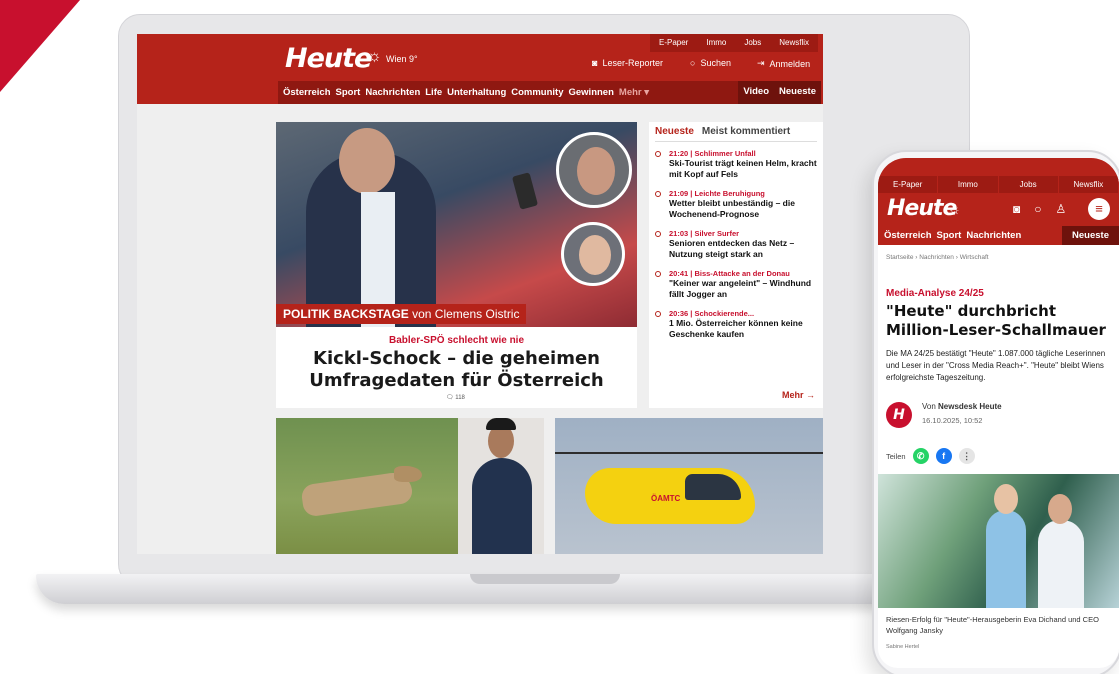 This screenshot has height=674, width=1119. What do you see at coordinates (790, 63) in the screenshot?
I see `login-label: Anmelden` at bounding box center [790, 63].